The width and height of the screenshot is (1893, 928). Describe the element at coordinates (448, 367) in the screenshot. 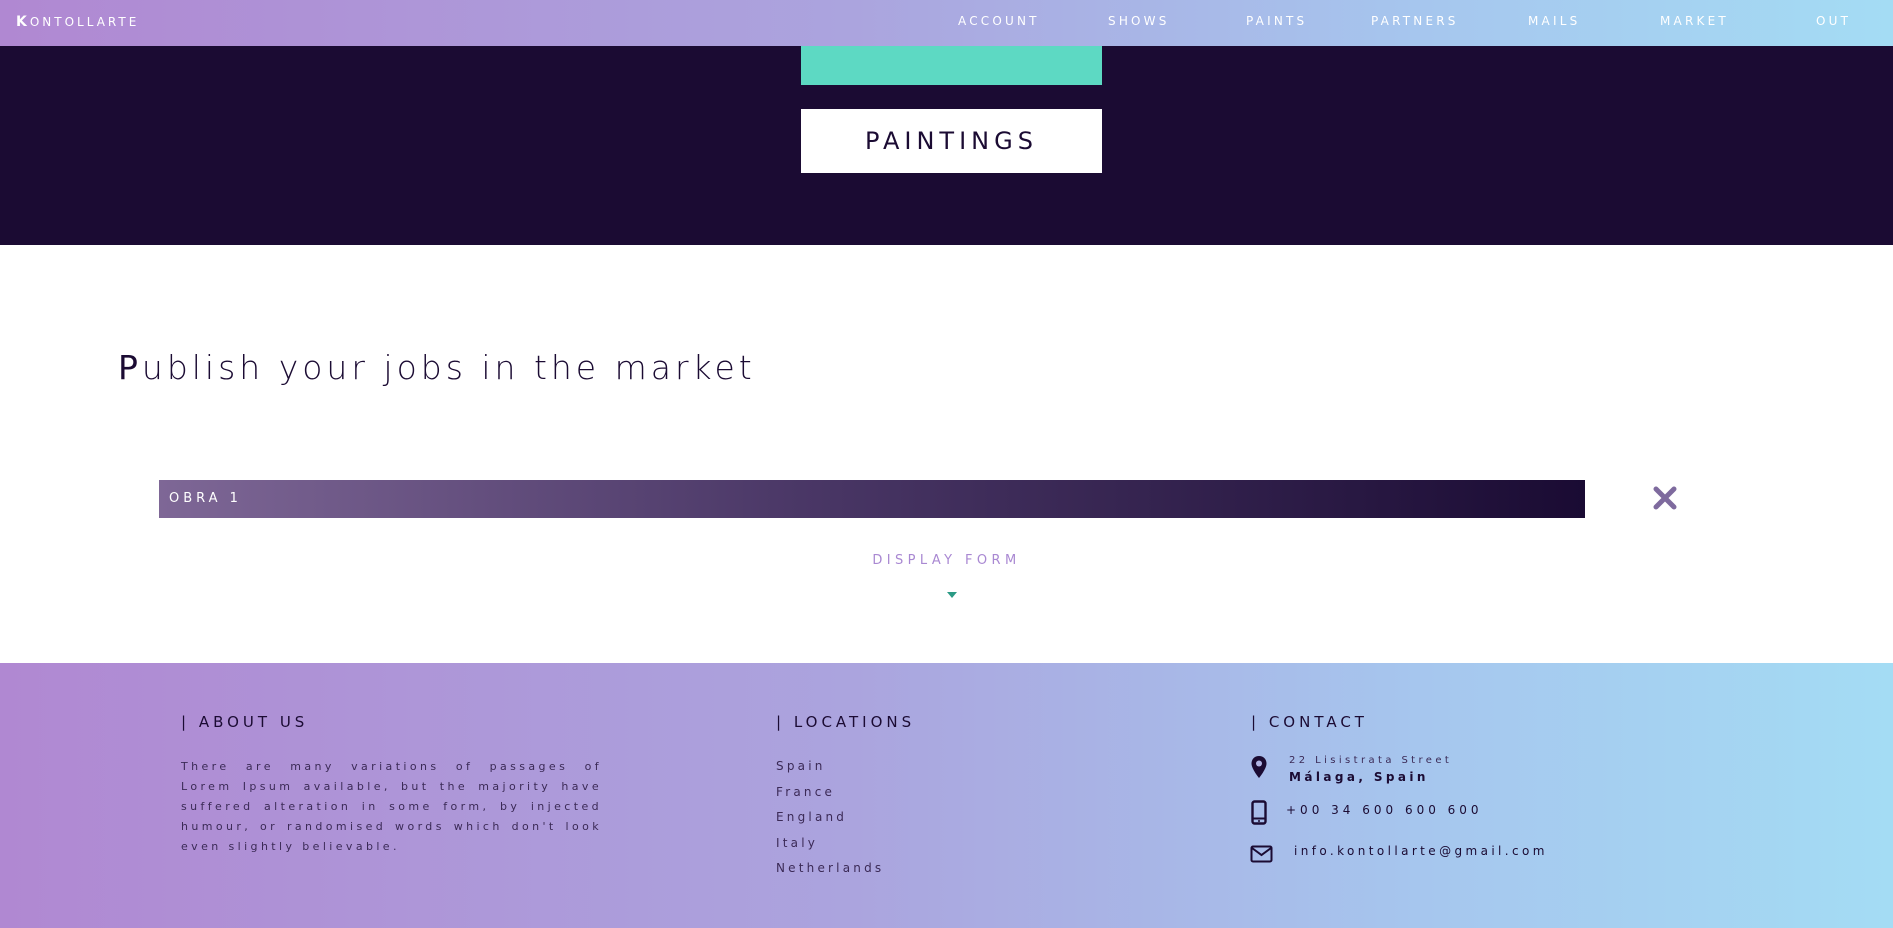

I see `page-title-rest: ublish your jobs in the market` at that location.